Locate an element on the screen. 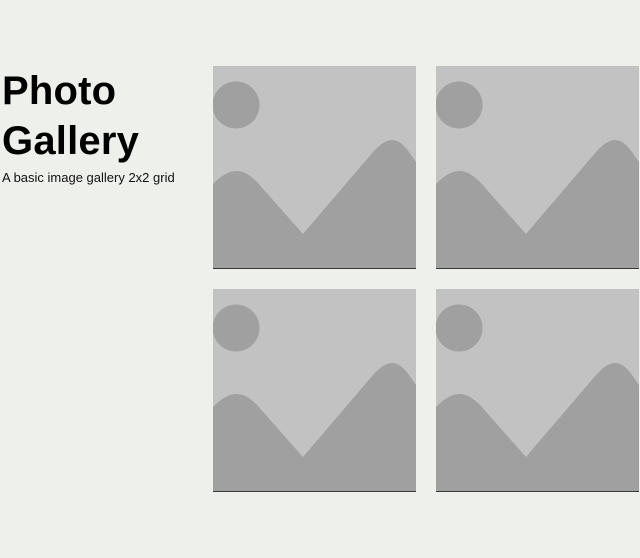 The image size is (640, 558). page-title: Photo Gallery is located at coordinates (71, 116).